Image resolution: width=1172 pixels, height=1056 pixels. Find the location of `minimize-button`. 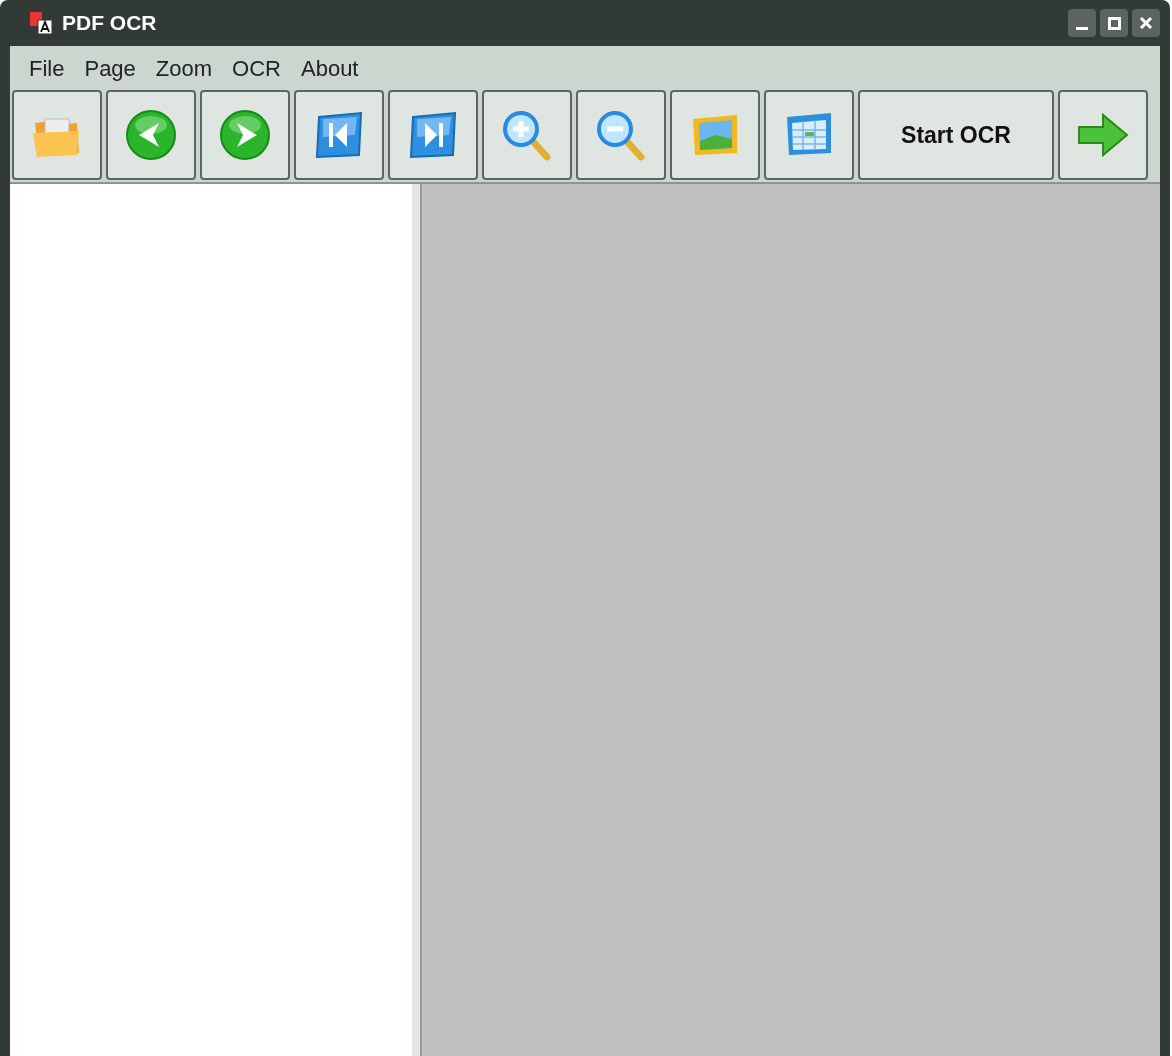

minimize-button is located at coordinates (1082, 23).